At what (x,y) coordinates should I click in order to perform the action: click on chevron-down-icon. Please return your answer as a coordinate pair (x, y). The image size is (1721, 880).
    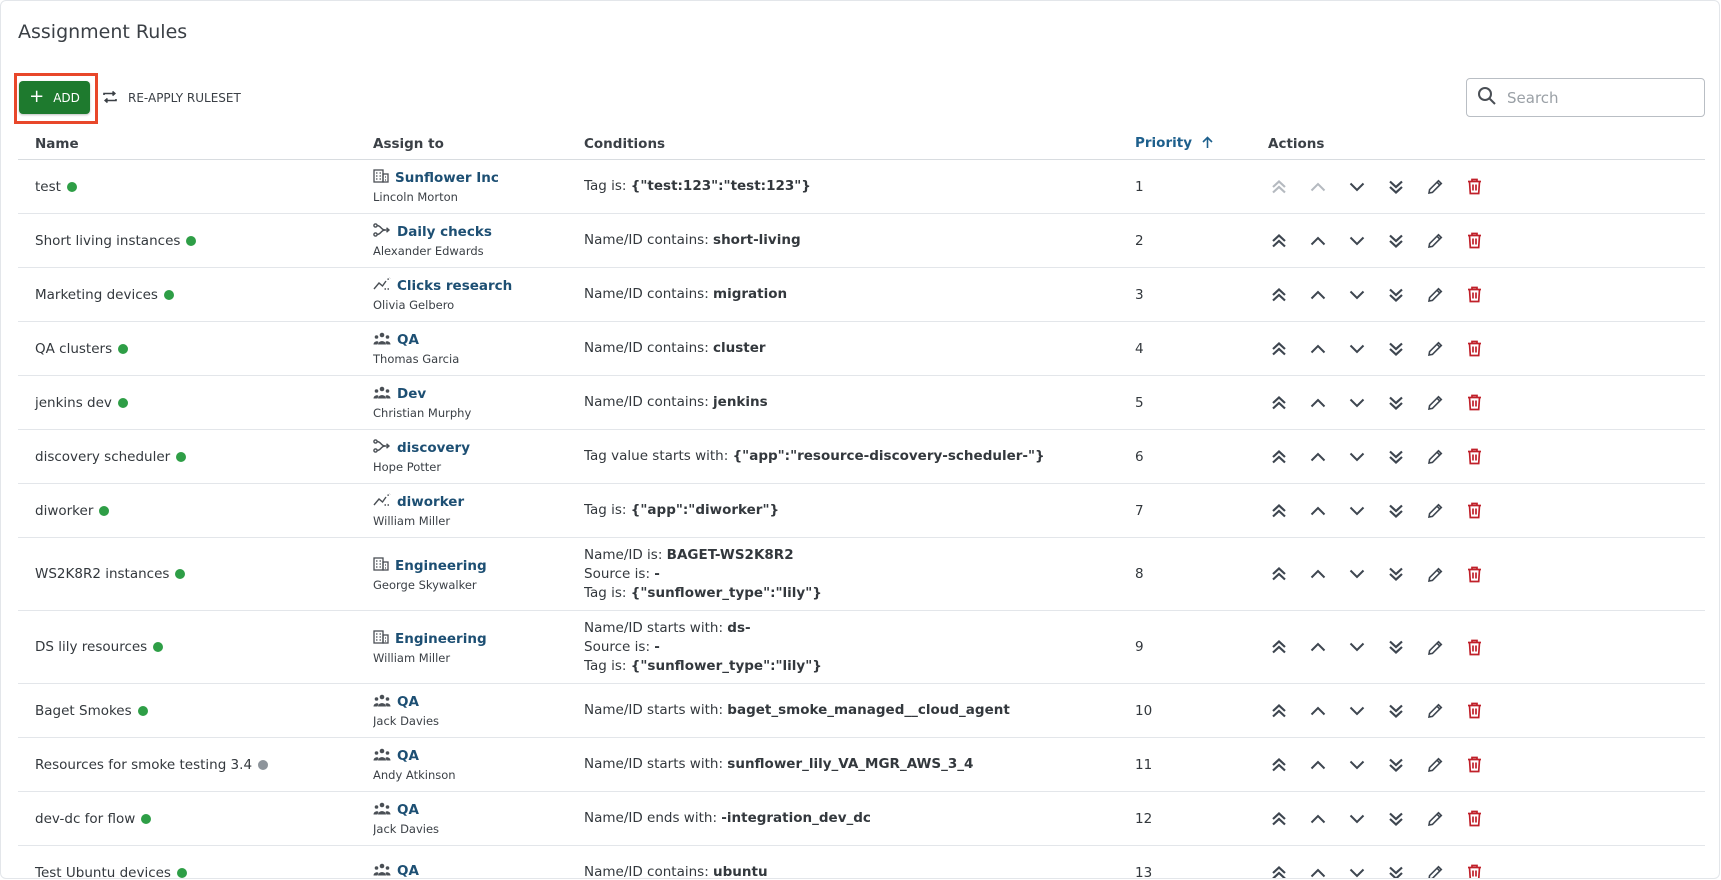
    Looking at the image, I should click on (1357, 457).